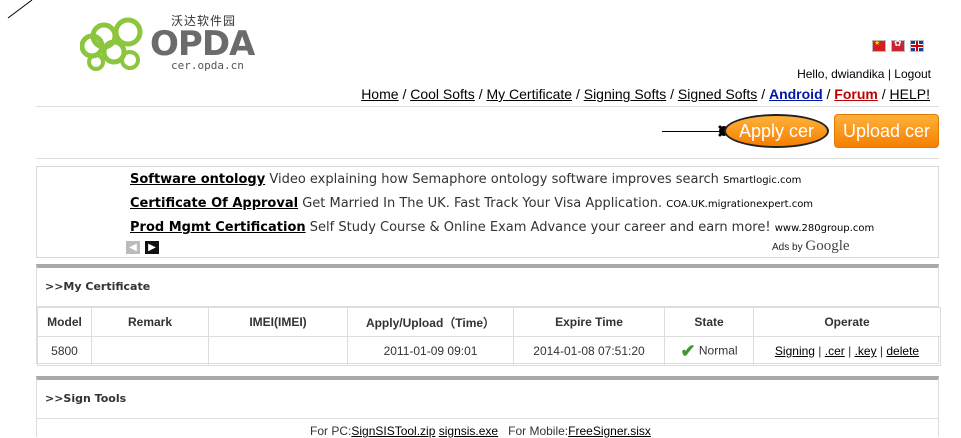  Describe the element at coordinates (847, 351) in the screenshot. I see `cell-operate: Signing | .cer | .key | delete` at that location.